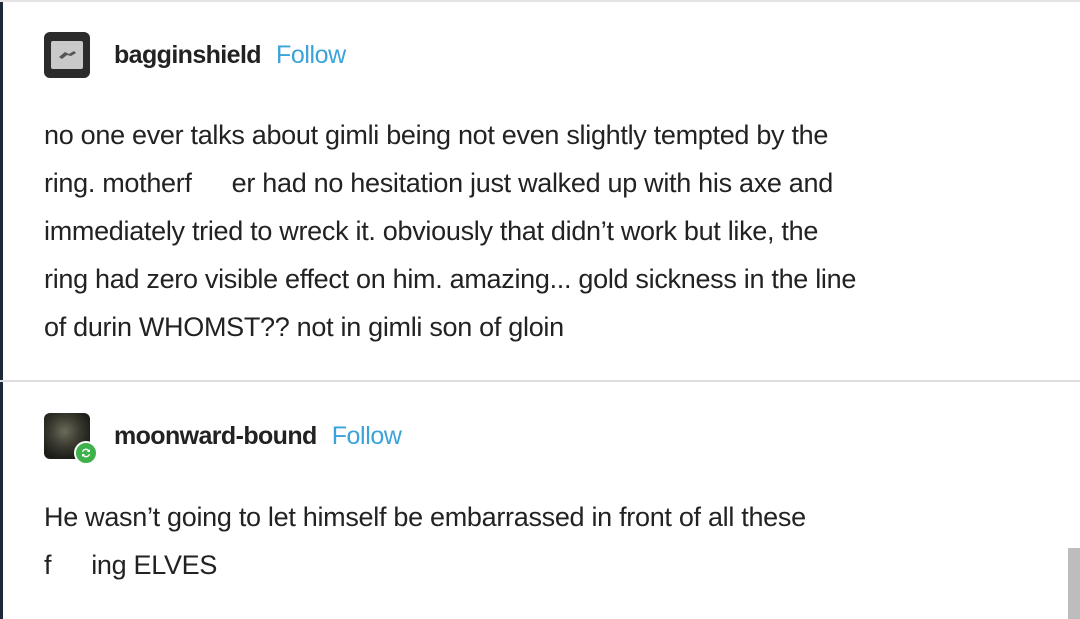 This screenshot has width=1080, height=619. Describe the element at coordinates (48, 565) in the screenshot. I see `post-text-fragment: f` at that location.